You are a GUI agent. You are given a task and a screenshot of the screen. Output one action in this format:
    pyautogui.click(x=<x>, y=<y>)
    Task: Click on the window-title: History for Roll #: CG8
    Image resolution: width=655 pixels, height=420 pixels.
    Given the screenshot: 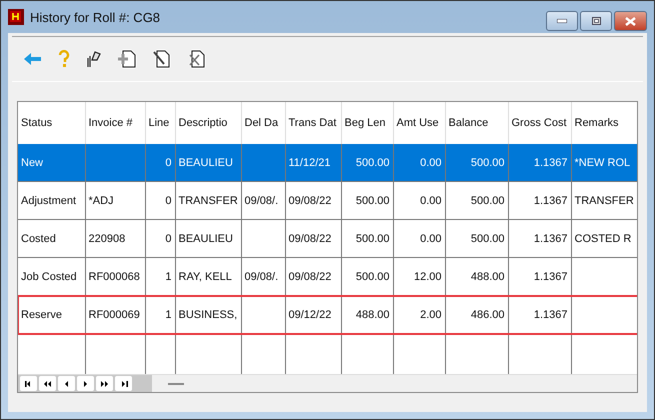 What is the action you would take?
    pyautogui.click(x=95, y=17)
    